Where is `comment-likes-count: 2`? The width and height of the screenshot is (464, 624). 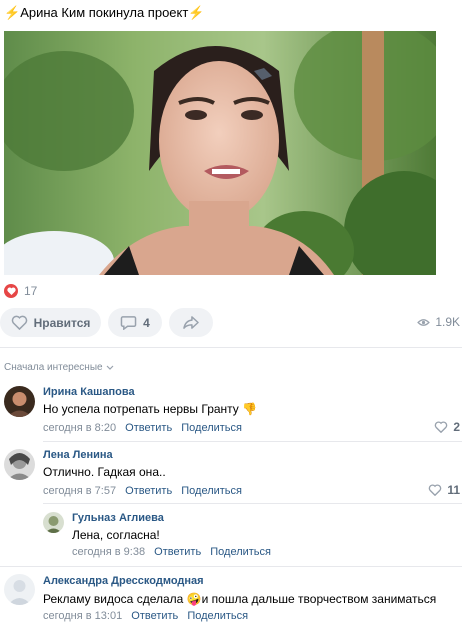
comment-likes-count: 2 is located at coordinates (456, 427).